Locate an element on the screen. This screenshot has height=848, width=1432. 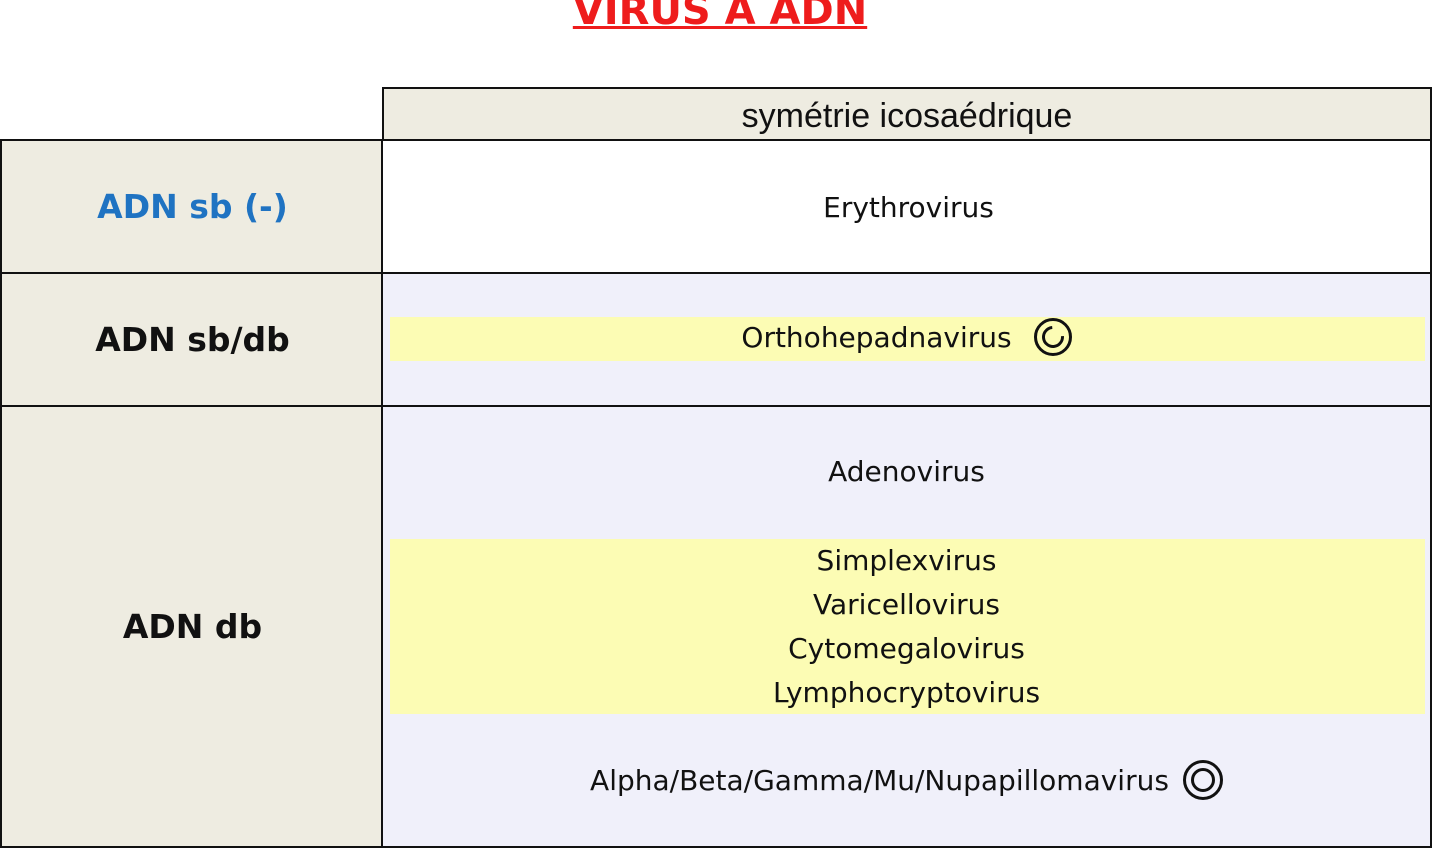
virus-adenovirus: Adenovirus is located at coordinates (906, 471).